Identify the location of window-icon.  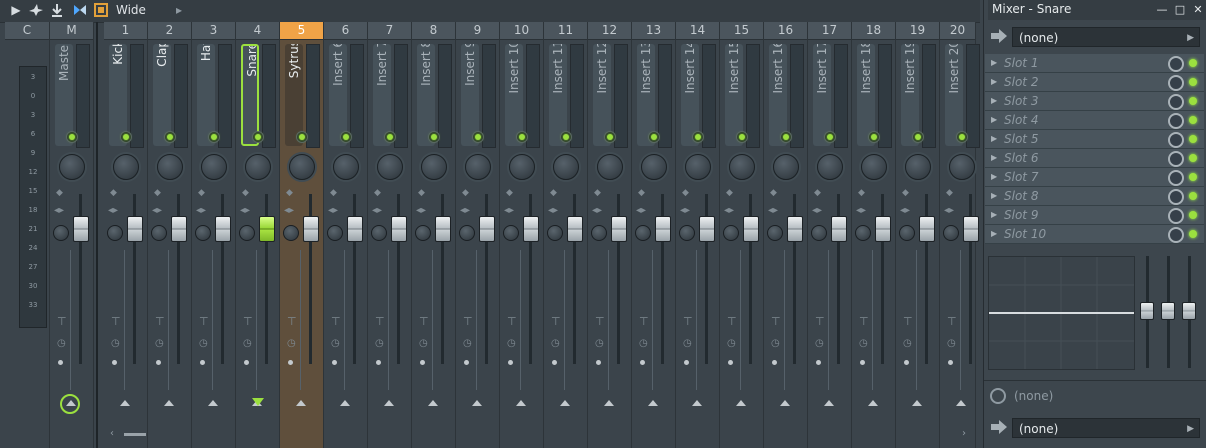
(101, 10).